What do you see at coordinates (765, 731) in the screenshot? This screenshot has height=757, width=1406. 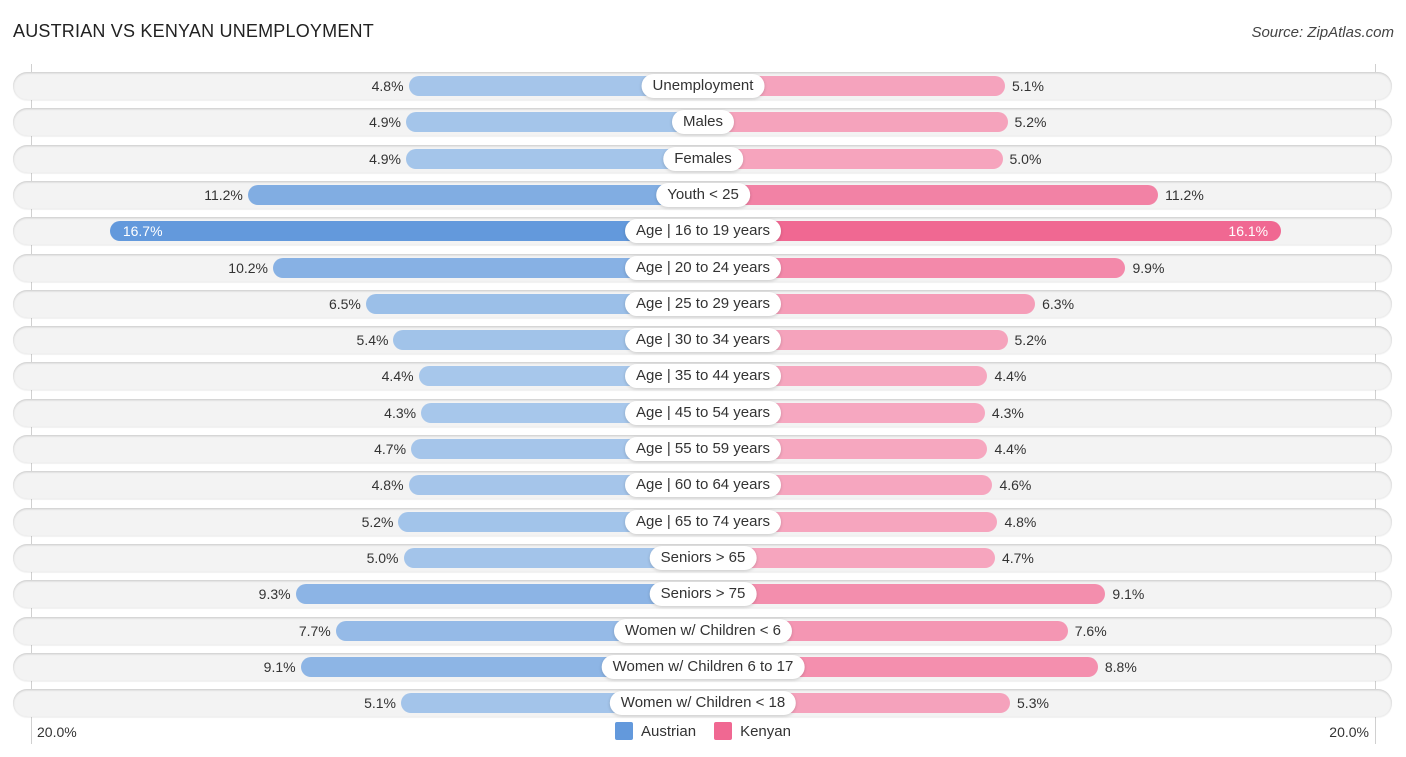 I see `legend-label-kenyan: Kenyan` at bounding box center [765, 731].